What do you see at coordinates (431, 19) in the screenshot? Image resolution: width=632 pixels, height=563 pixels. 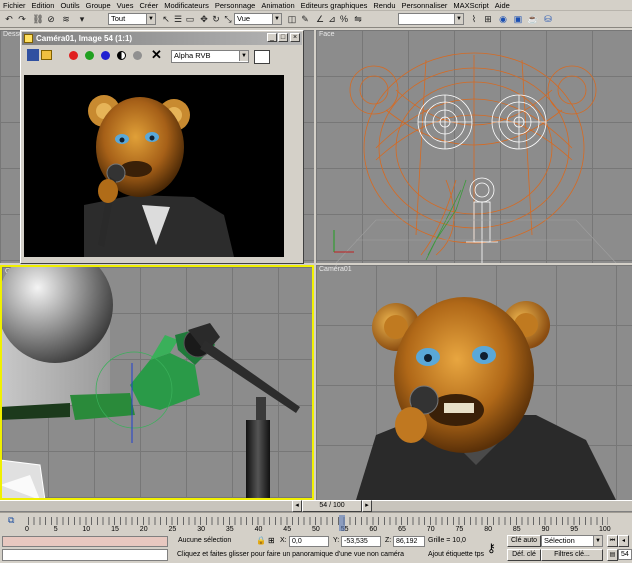 I see `named-selection-dropdown: ▼` at bounding box center [431, 19].